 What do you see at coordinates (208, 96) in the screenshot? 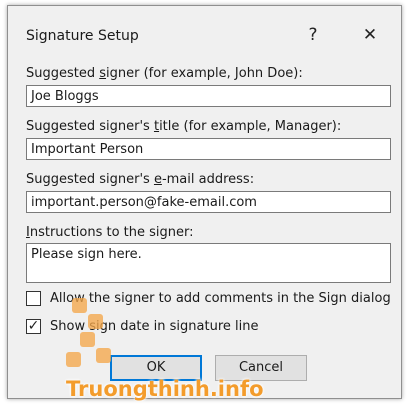
I see `signer-input: Joe Bloggs` at bounding box center [208, 96].